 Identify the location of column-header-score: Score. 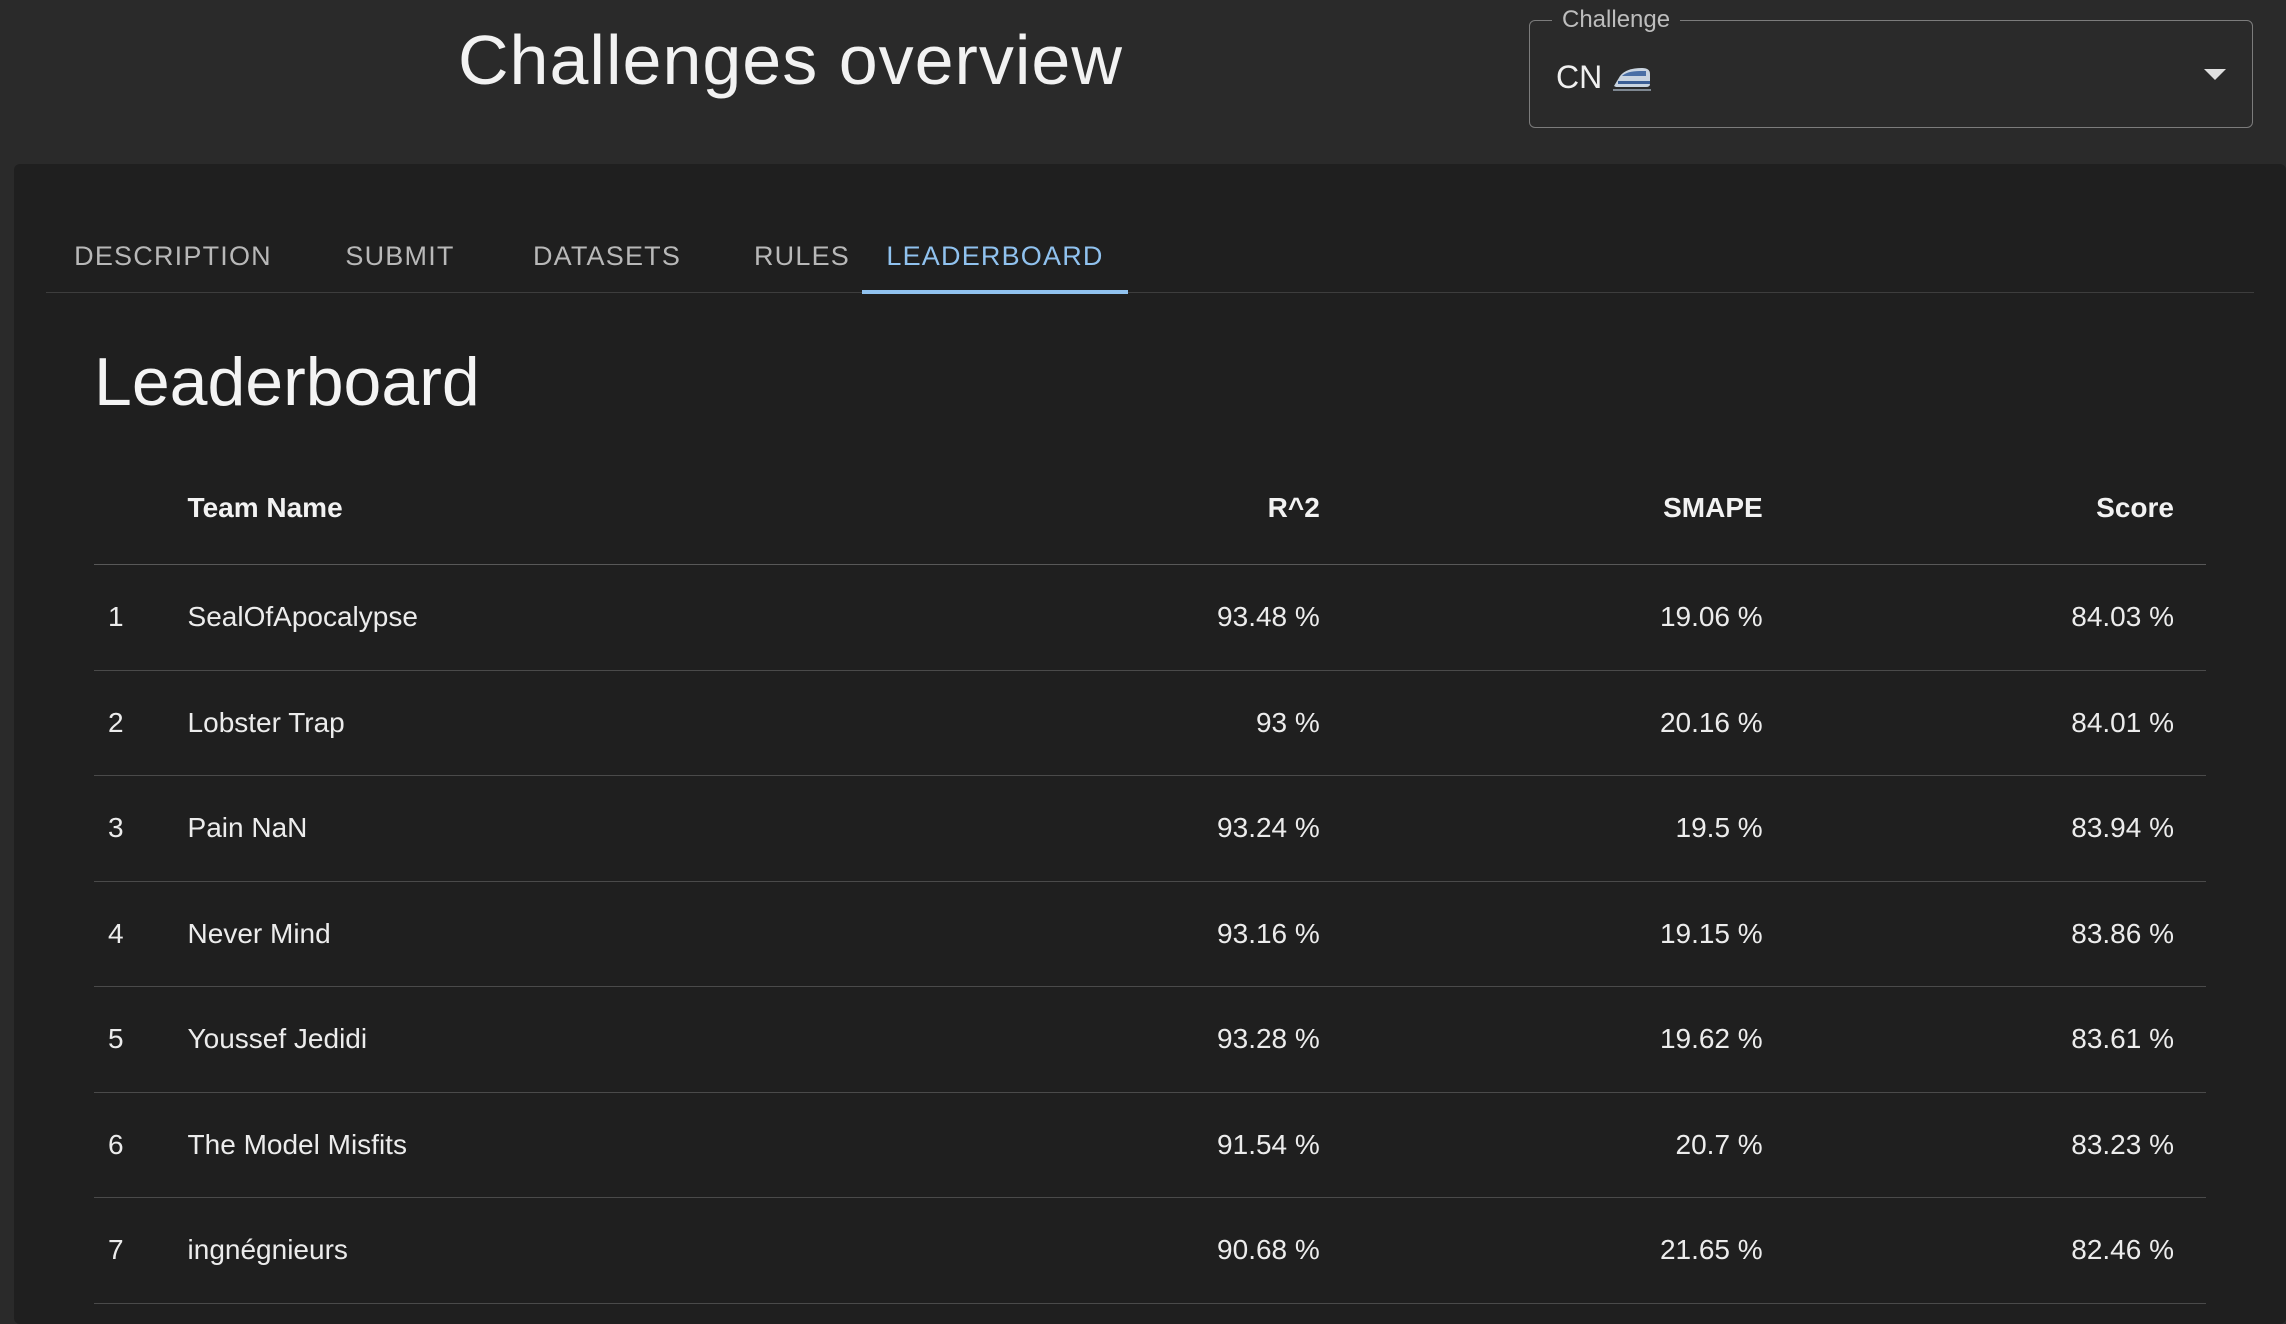
(1984, 508).